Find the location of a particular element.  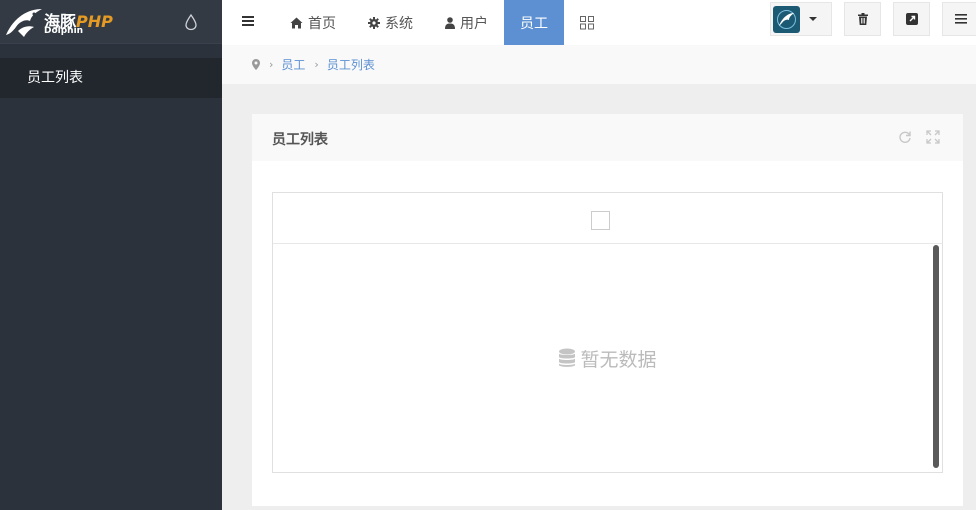

nav-home: 首页 is located at coordinates (313, 22).